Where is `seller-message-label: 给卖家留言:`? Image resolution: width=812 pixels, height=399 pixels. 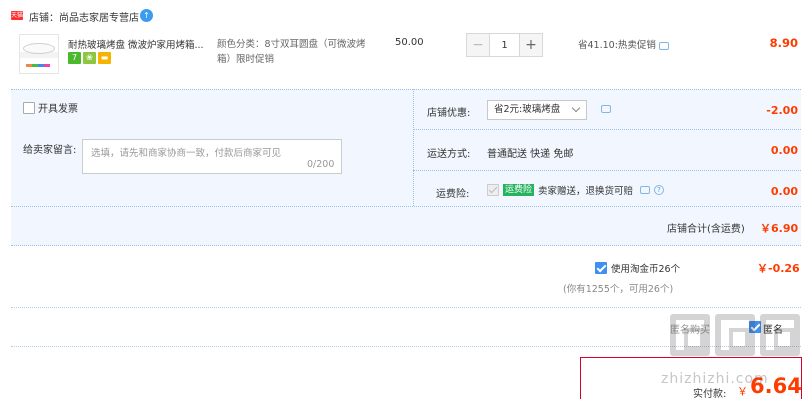 seller-message-label: 给卖家留言: is located at coordinates (50, 150).